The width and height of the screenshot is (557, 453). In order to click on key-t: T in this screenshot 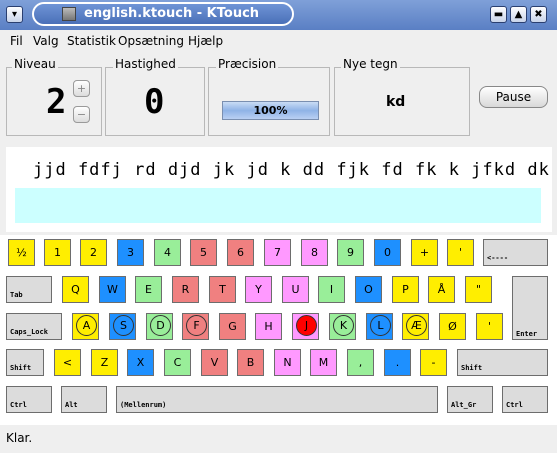, I will do `click(222, 289)`.